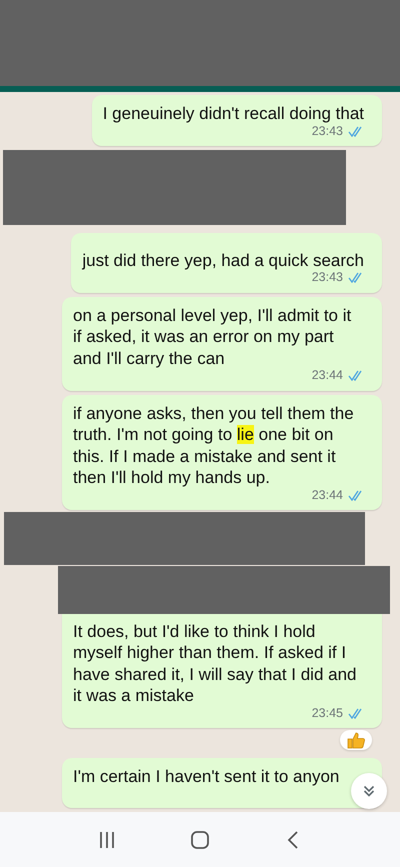 The width and height of the screenshot is (400, 867). I want to click on message-text: on a personal level yep, I'll admit to it if asked, it was an error on my part and I'll carry the can, so click(212, 337).